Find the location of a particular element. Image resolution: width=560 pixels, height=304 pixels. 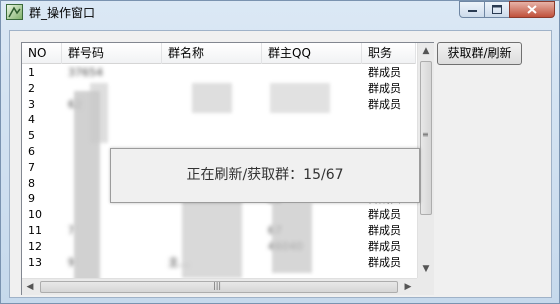

scroll-left-icon: ◀ is located at coordinates (30, 287).